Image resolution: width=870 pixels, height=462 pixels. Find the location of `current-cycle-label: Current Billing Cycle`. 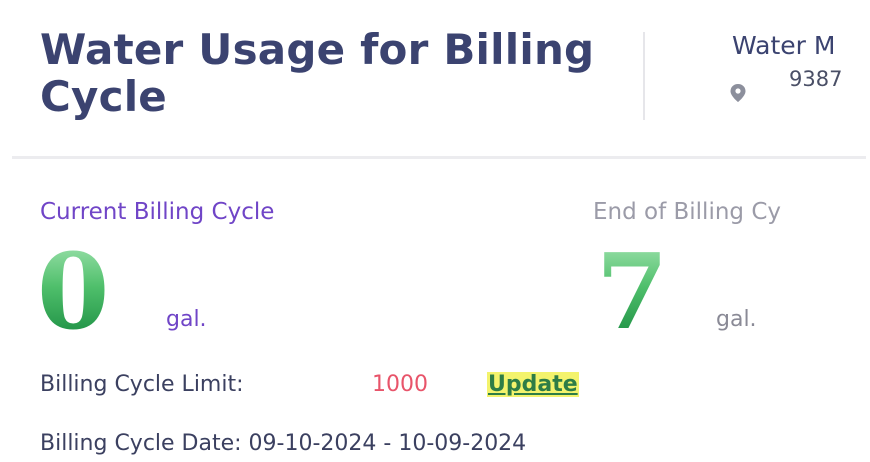

current-cycle-label: Current Billing Cycle is located at coordinates (157, 212).